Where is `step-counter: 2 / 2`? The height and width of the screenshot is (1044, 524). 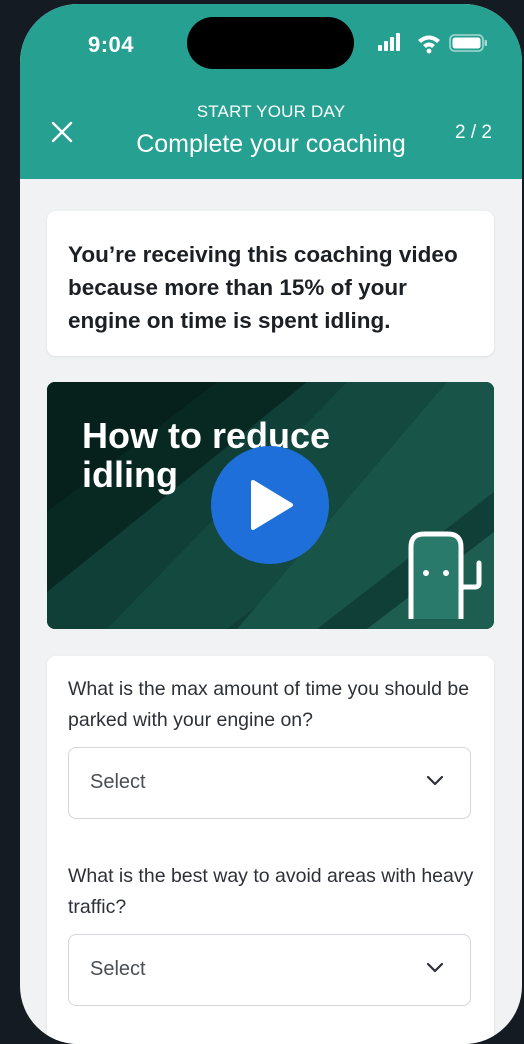 step-counter: 2 / 2 is located at coordinates (473, 132).